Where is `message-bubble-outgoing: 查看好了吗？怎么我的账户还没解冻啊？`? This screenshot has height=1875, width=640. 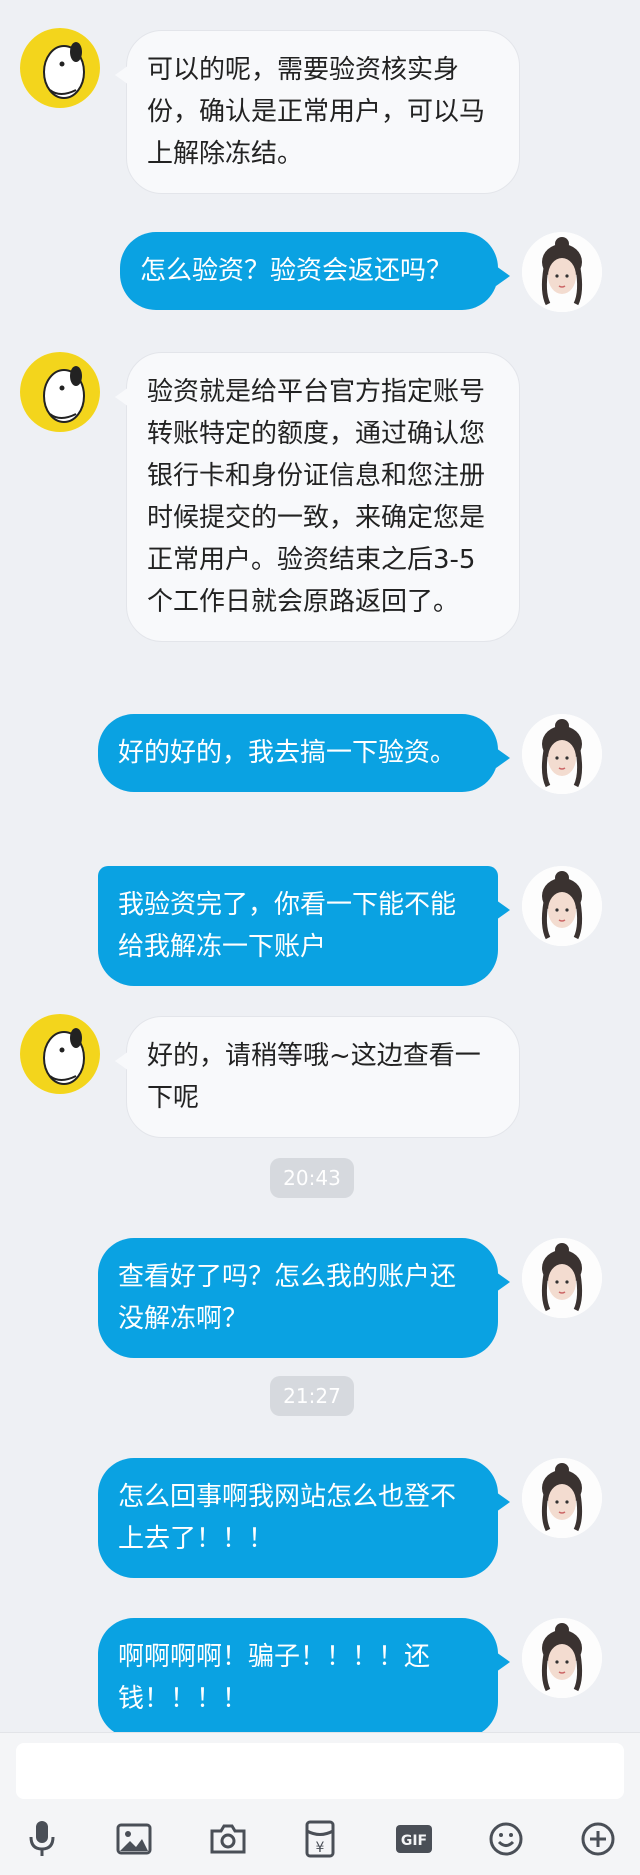 message-bubble-outgoing: 查看好了吗？怎么我的账户还没解冻啊？ is located at coordinates (304, 1298).